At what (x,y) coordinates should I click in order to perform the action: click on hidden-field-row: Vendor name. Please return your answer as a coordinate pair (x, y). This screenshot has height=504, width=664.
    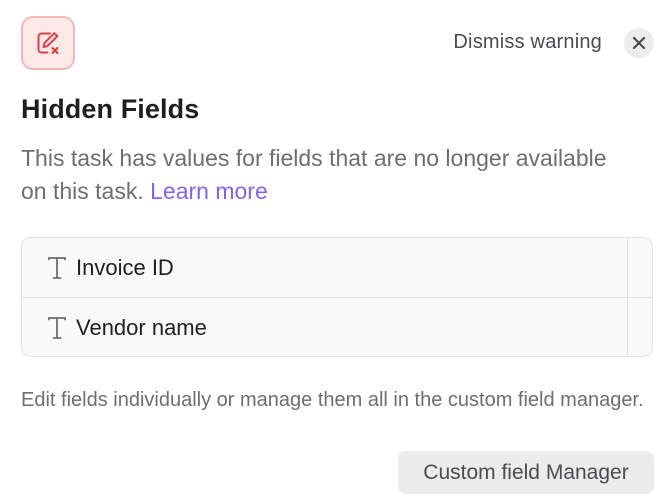
    Looking at the image, I should click on (337, 326).